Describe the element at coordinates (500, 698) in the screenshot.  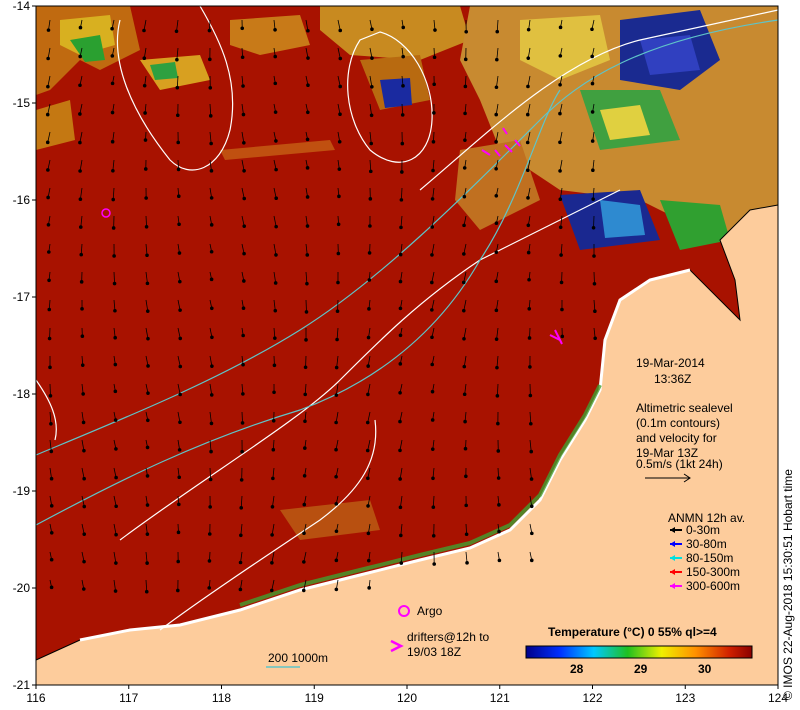
I see `x-tick-label: 121` at that location.